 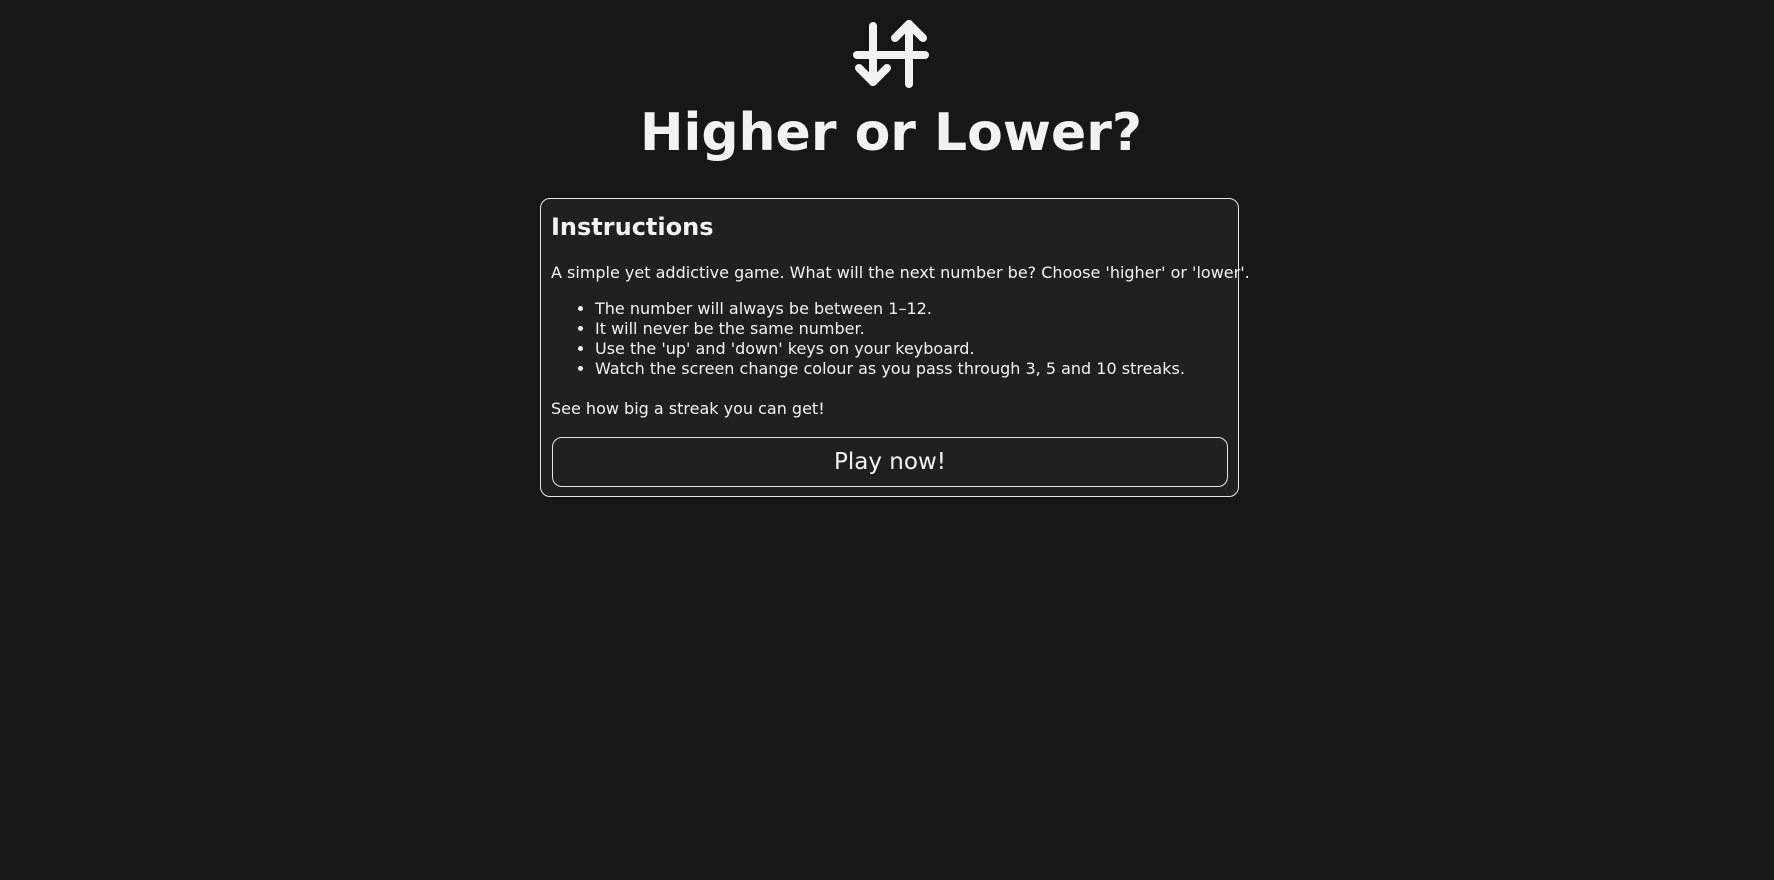 I want to click on up-down-arrows-icon, so click(x=891, y=54).